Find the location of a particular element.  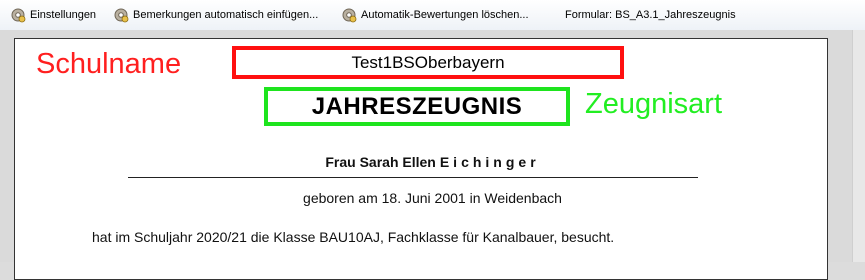

name-underline is located at coordinates (413, 177).